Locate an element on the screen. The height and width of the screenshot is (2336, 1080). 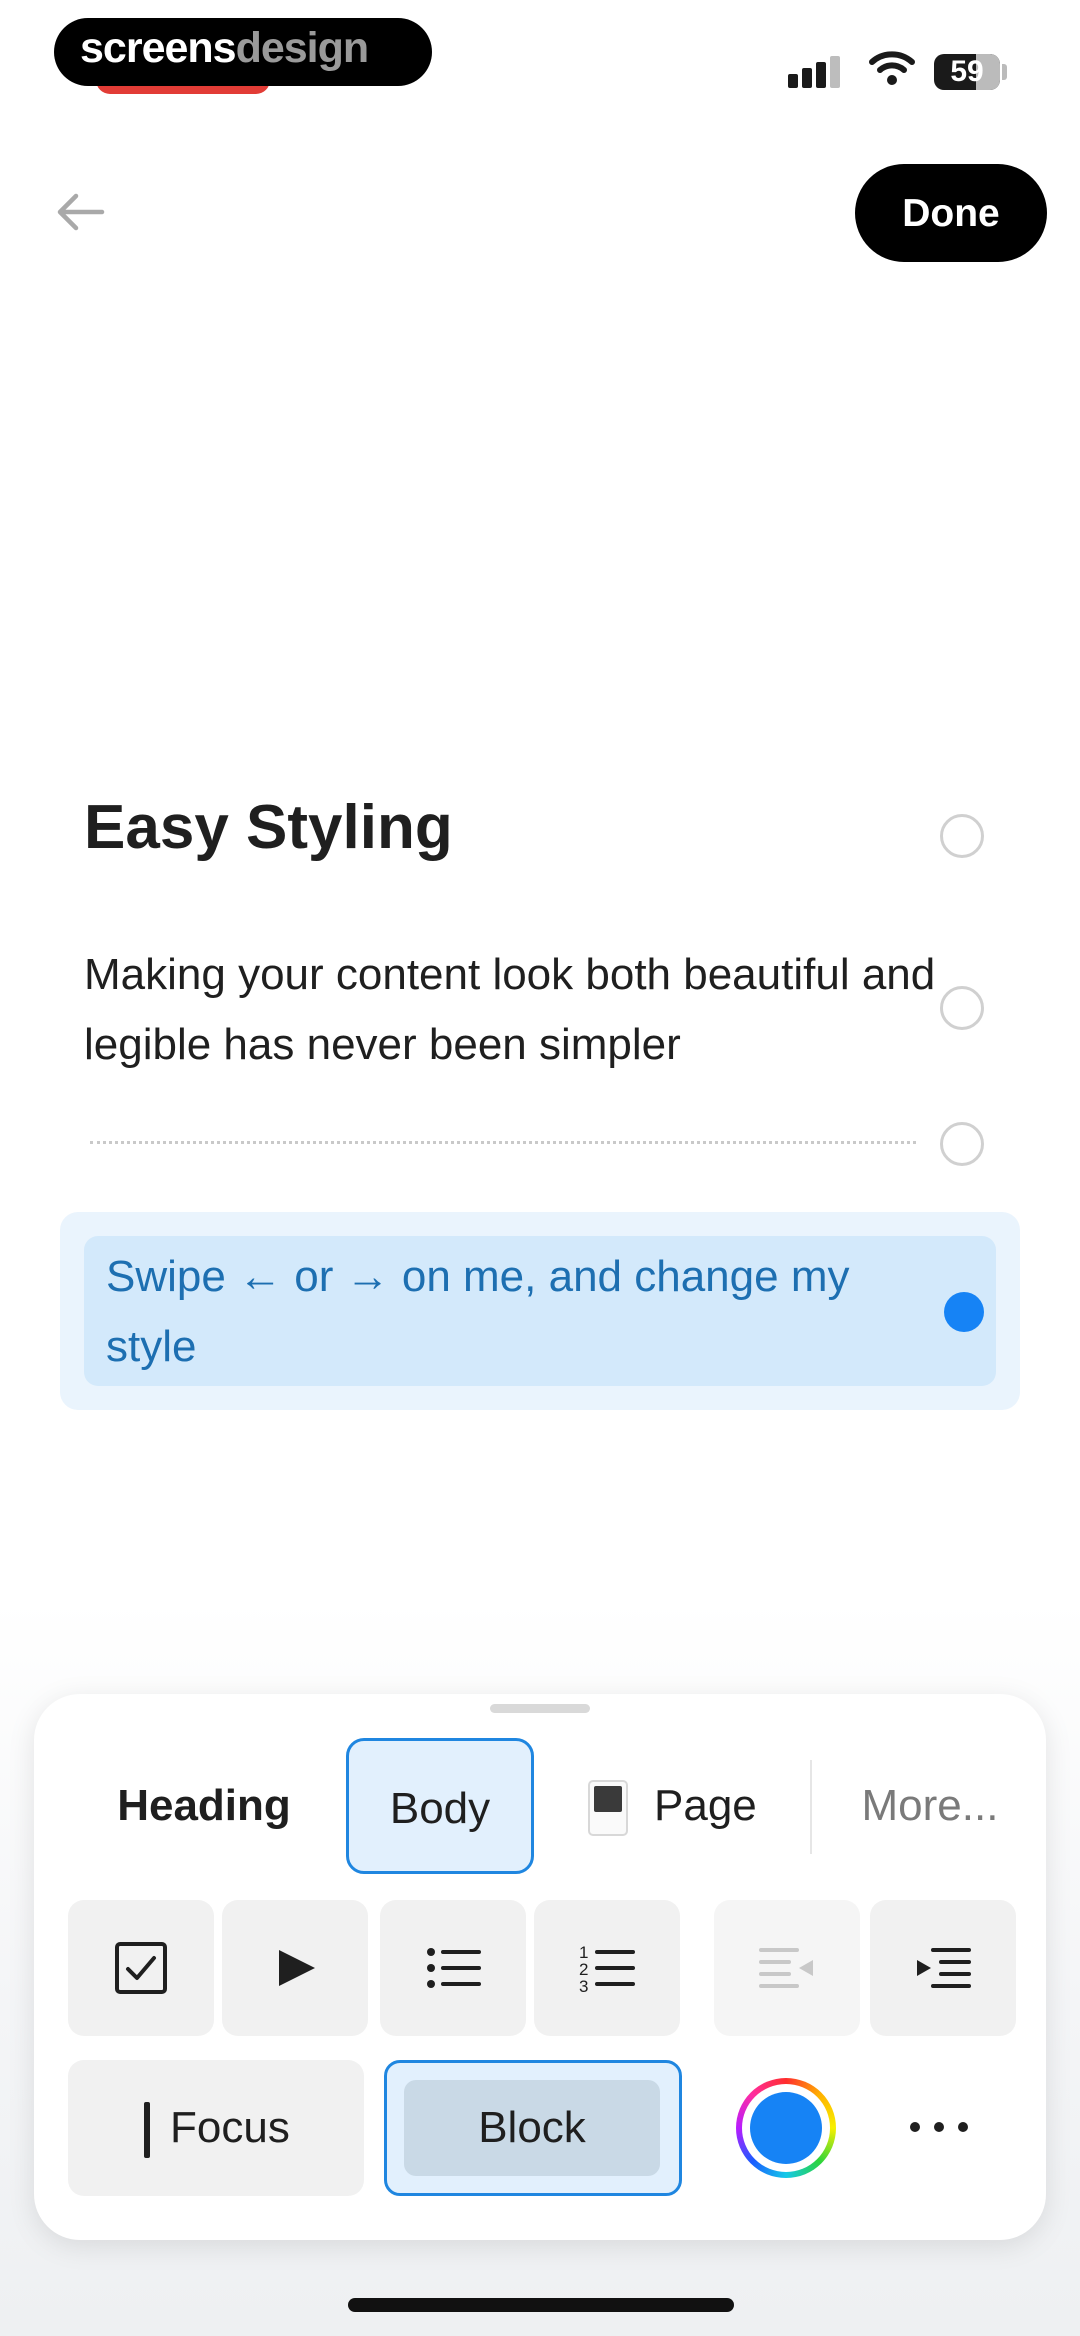
block-label: Block is located at coordinates (532, 2128).